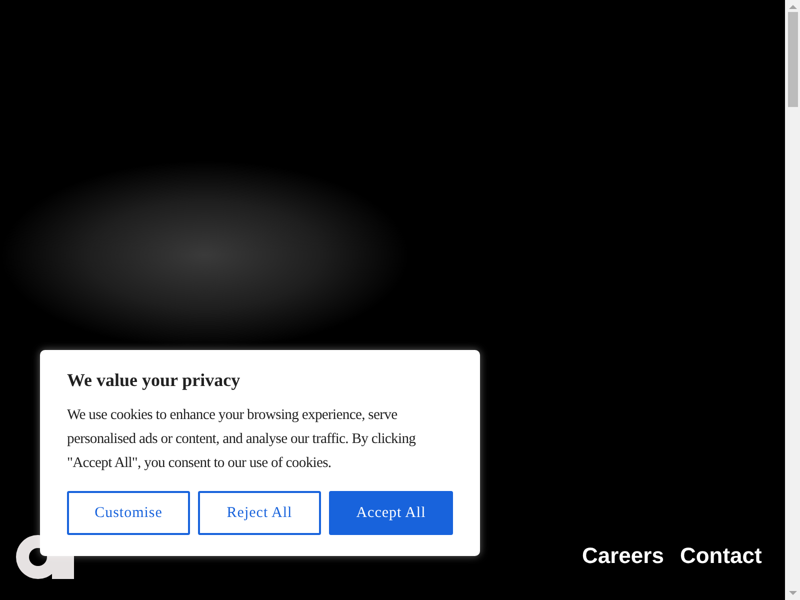  Describe the element at coordinates (242, 439) in the screenshot. I see `dialog-text: We use cookies to enhance your browsing experience, serve personalised ads or content, and analyse our traffic. By clicking "Accept All", you consent to our use of cookies.` at that location.